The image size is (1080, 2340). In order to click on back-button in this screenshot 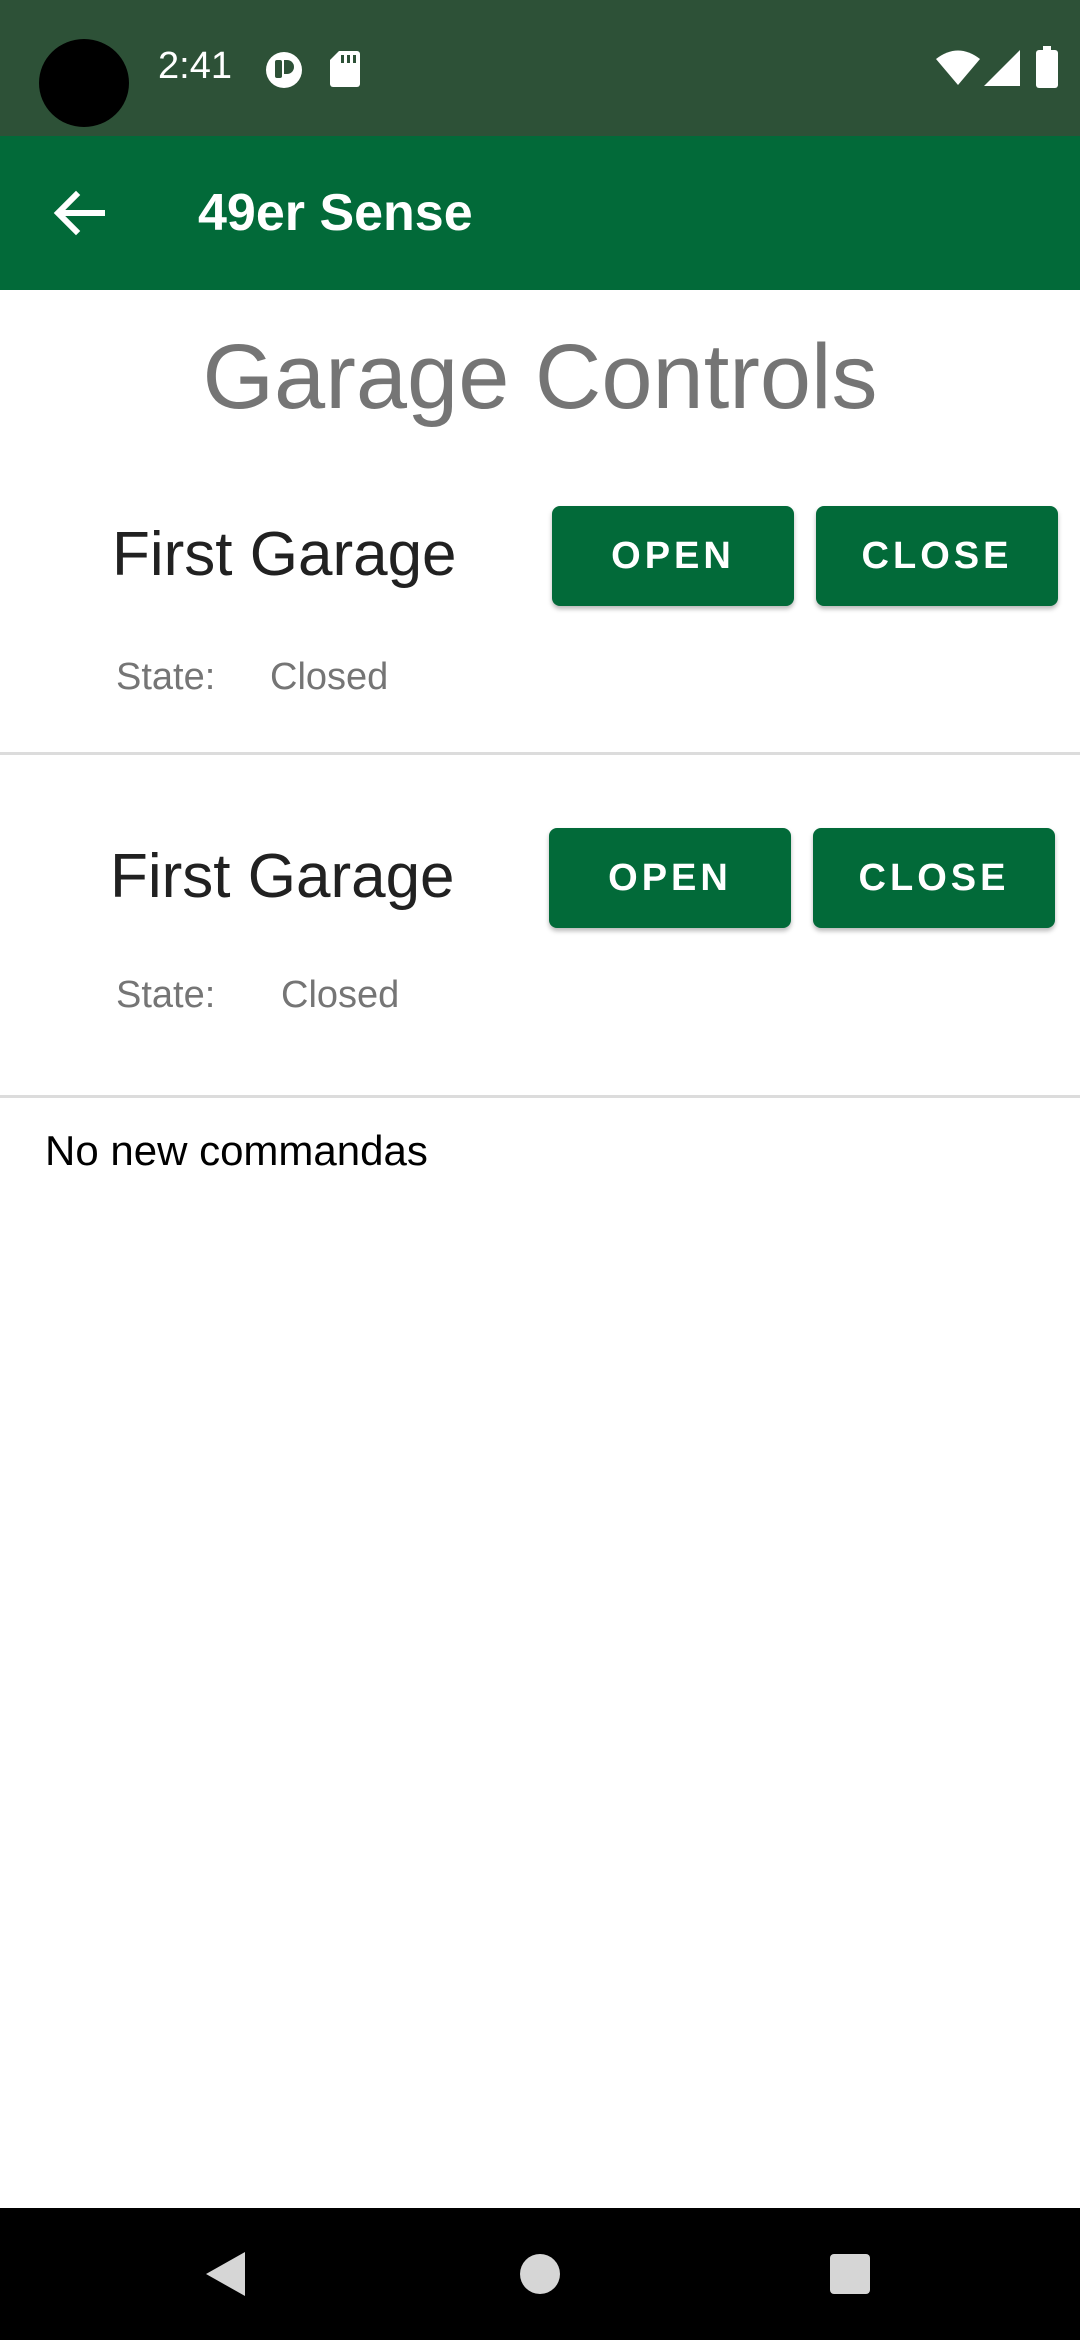, I will do `click(80, 213)`.